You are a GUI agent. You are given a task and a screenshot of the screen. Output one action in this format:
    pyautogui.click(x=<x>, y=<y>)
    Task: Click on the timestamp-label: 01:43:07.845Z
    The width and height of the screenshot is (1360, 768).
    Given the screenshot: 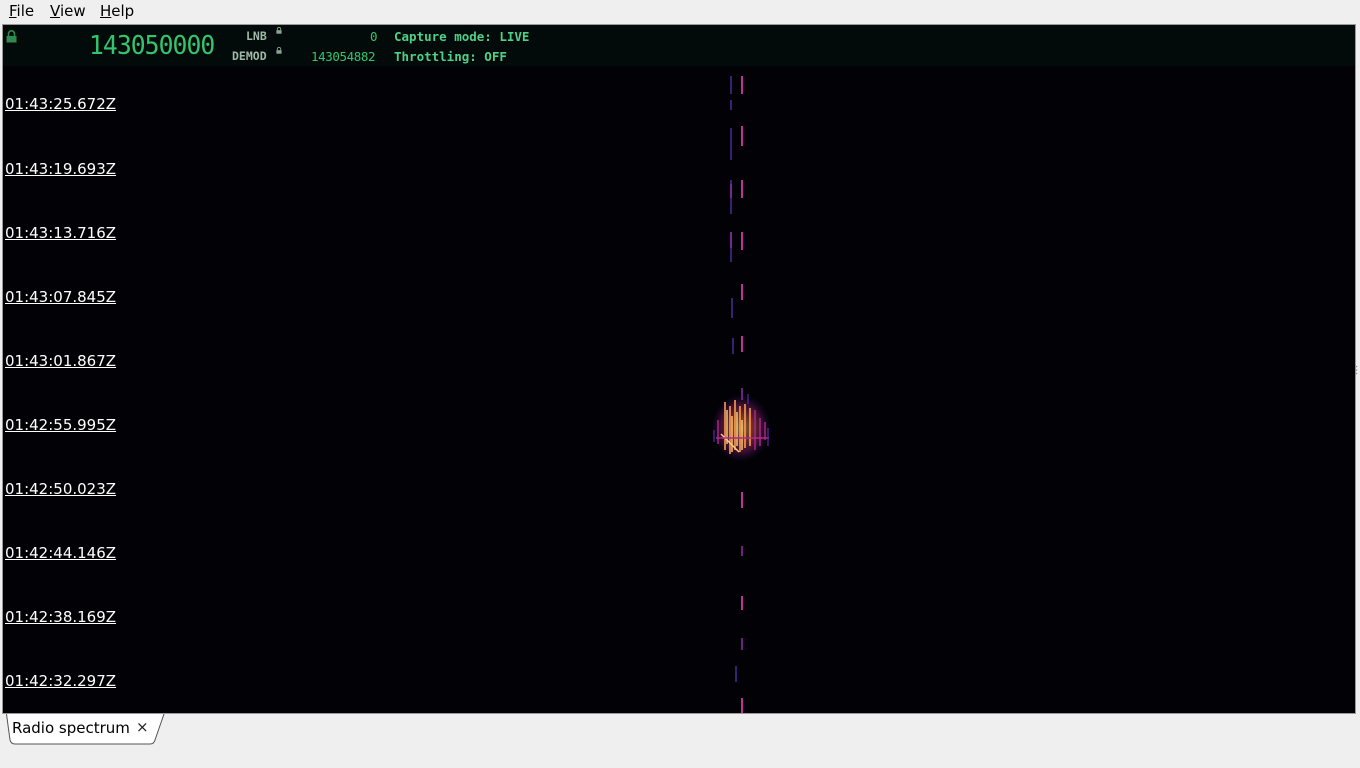 What is the action you would take?
    pyautogui.click(x=61, y=297)
    